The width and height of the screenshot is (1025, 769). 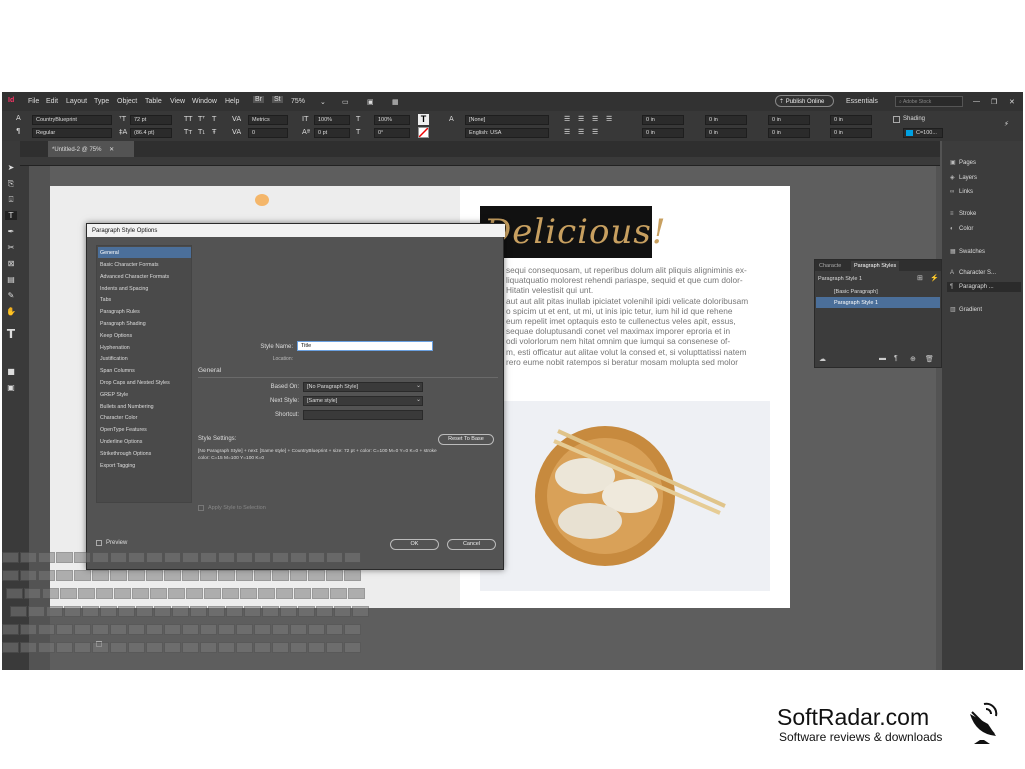 I want to click on minimize-icon: —, so click(x=976, y=101).